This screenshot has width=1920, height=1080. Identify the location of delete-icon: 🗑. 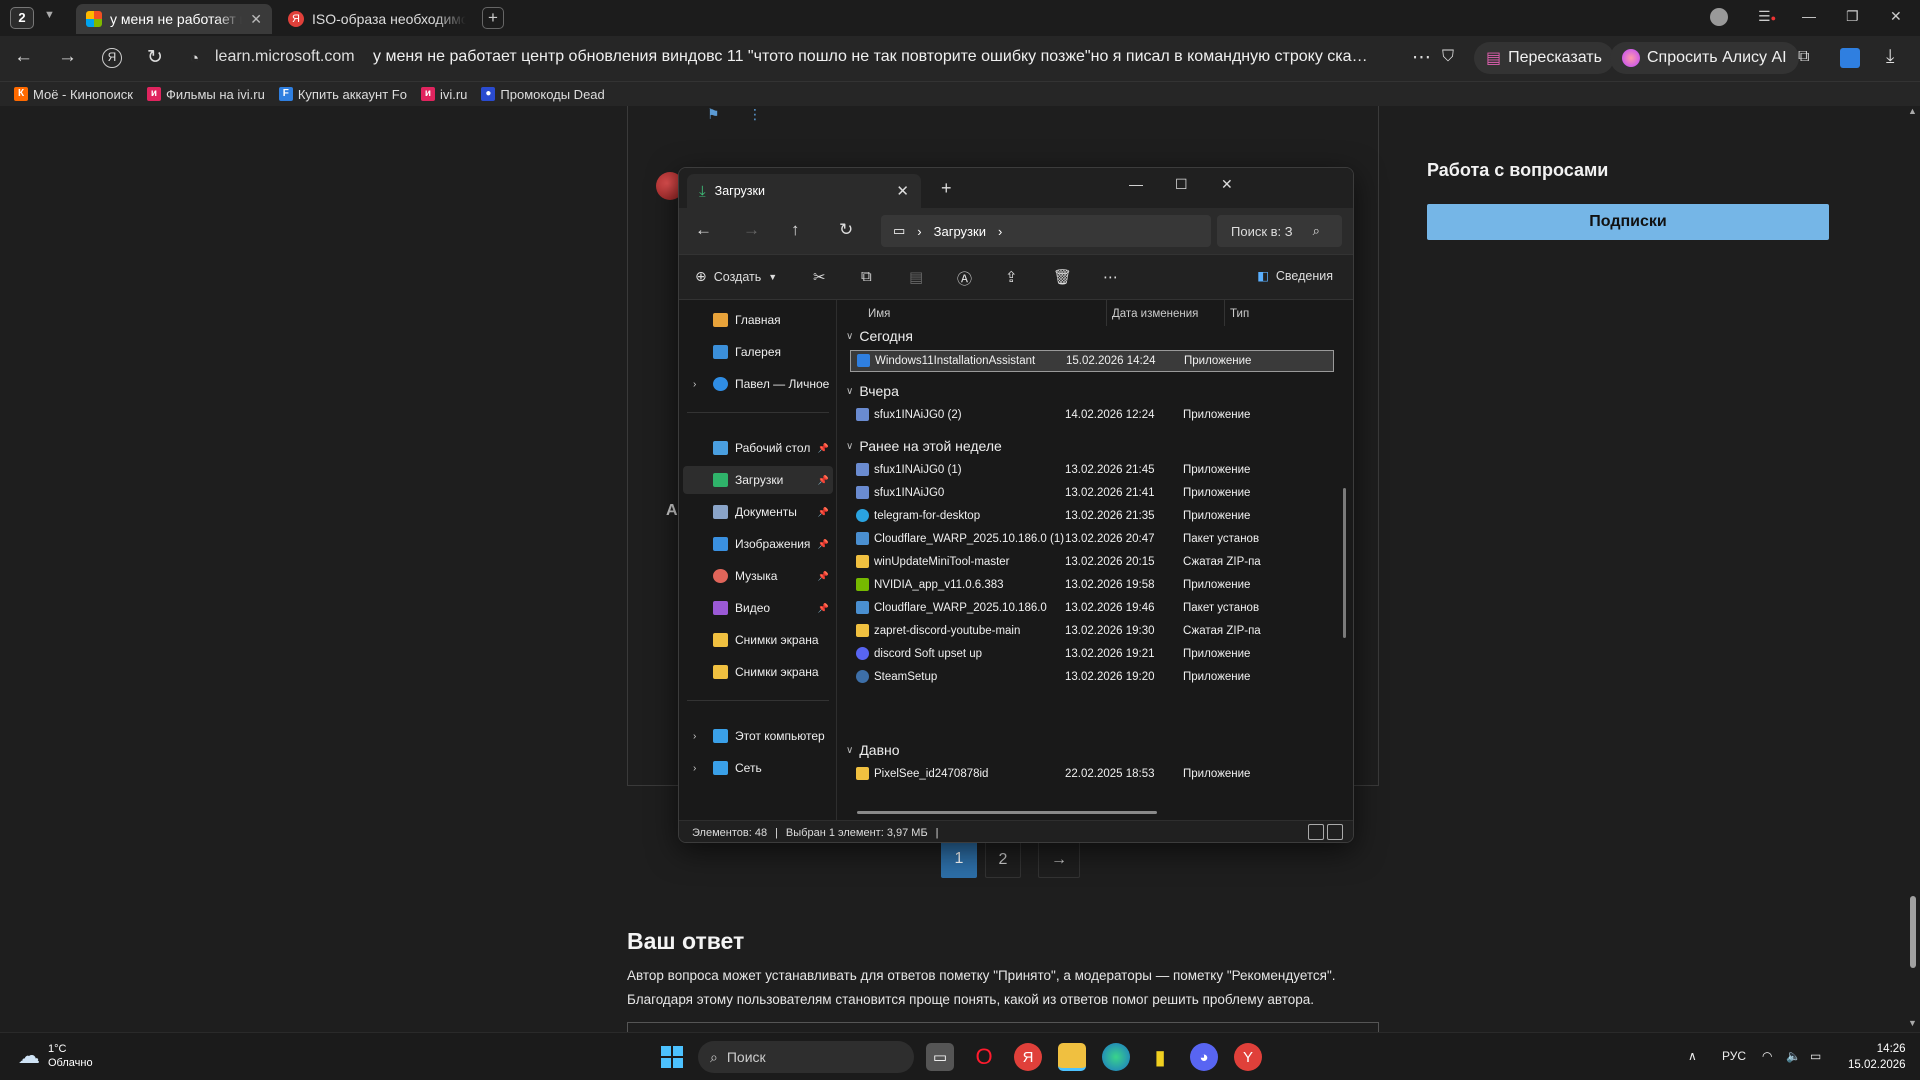
(1062, 277).